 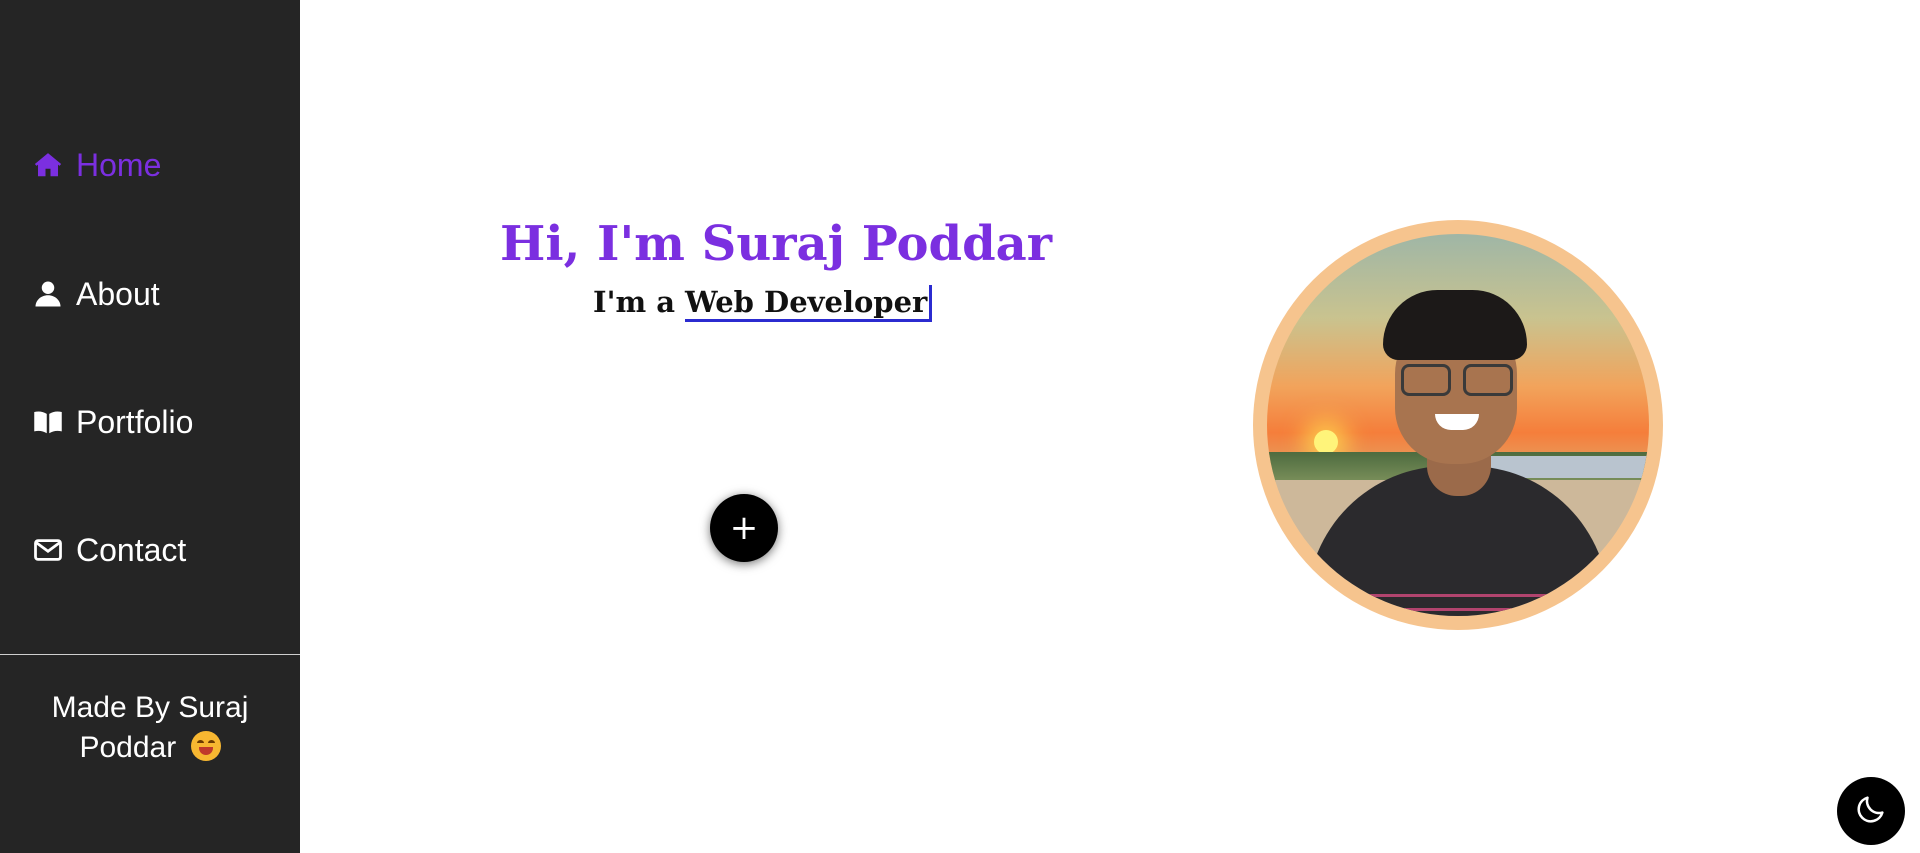 I want to click on sidebar-item-label: Contact, so click(x=131, y=549).